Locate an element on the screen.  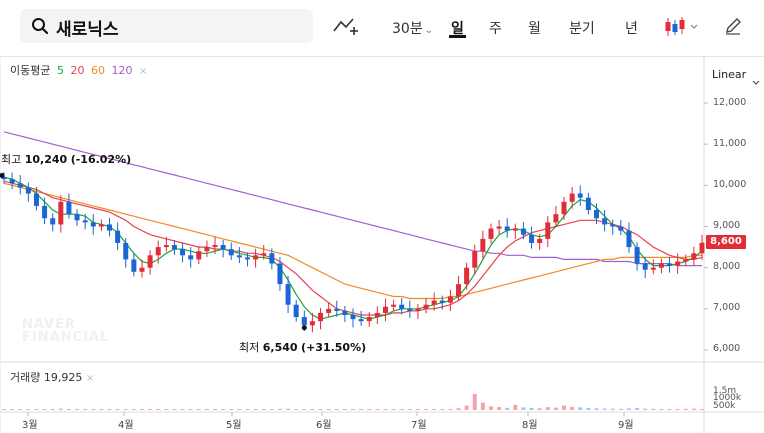
x-tick-label: 8월 is located at coordinates (530, 425).